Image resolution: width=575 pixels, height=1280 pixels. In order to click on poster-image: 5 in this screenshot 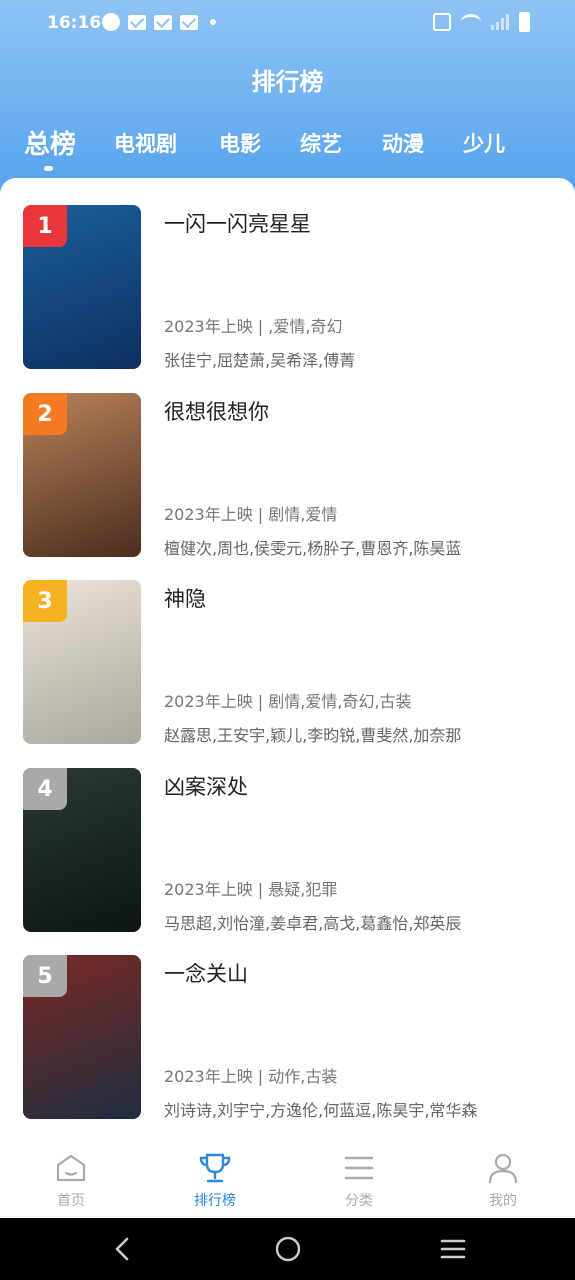, I will do `click(82, 1037)`.